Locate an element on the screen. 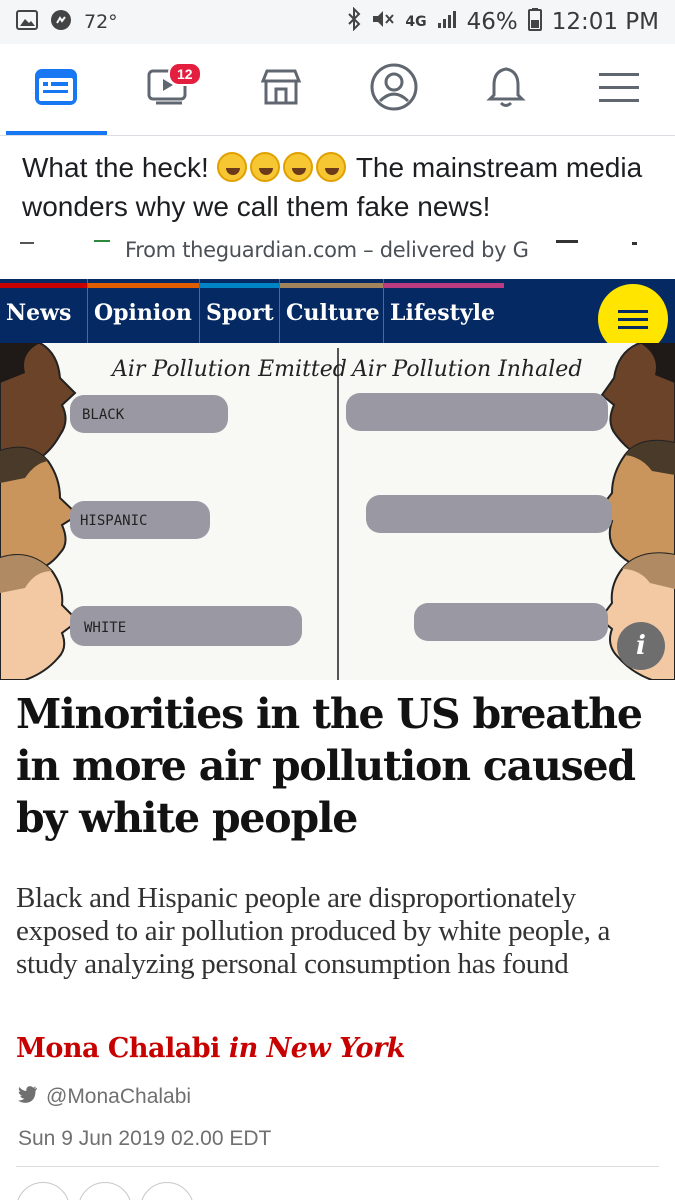  nav-culture-label: Culture is located at coordinates (333, 313).